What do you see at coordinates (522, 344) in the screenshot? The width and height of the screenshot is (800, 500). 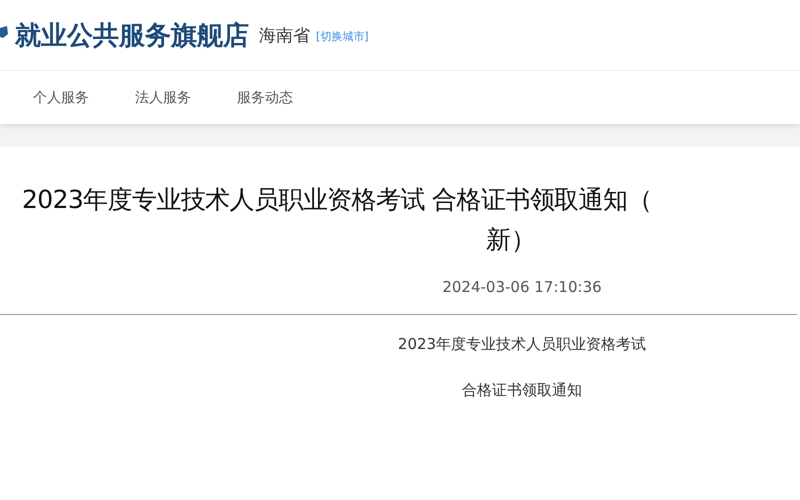 I see `body-text: 2023年度专业技术人员职业资格考试` at bounding box center [522, 344].